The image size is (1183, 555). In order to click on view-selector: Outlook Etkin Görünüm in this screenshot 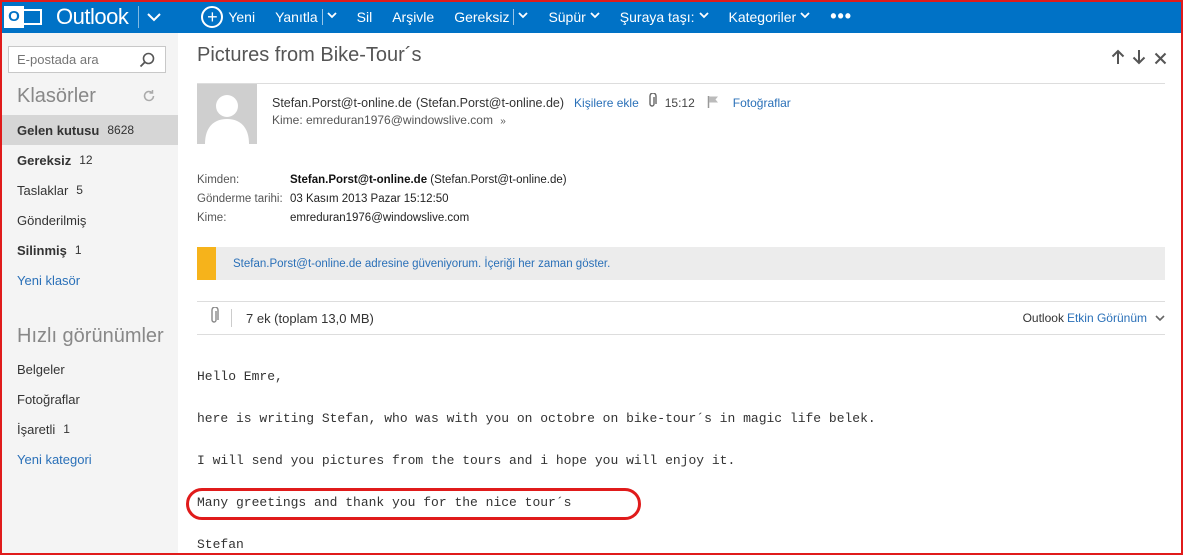, I will do `click(1094, 318)`.